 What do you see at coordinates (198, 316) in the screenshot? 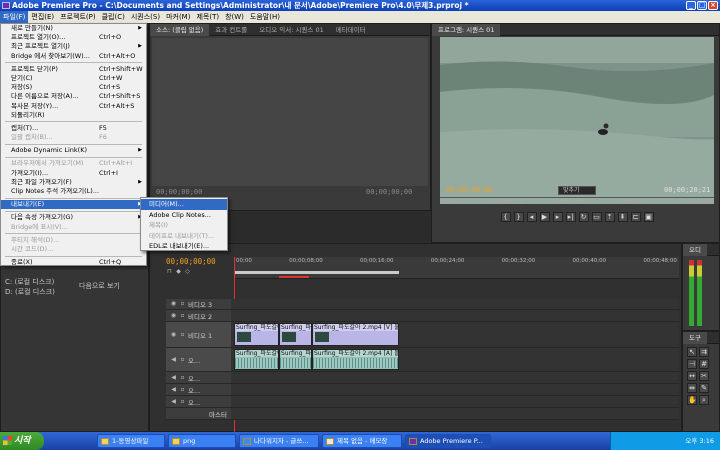
I see `track-header: ◉ ▫ 비디오 2` at bounding box center [198, 316].